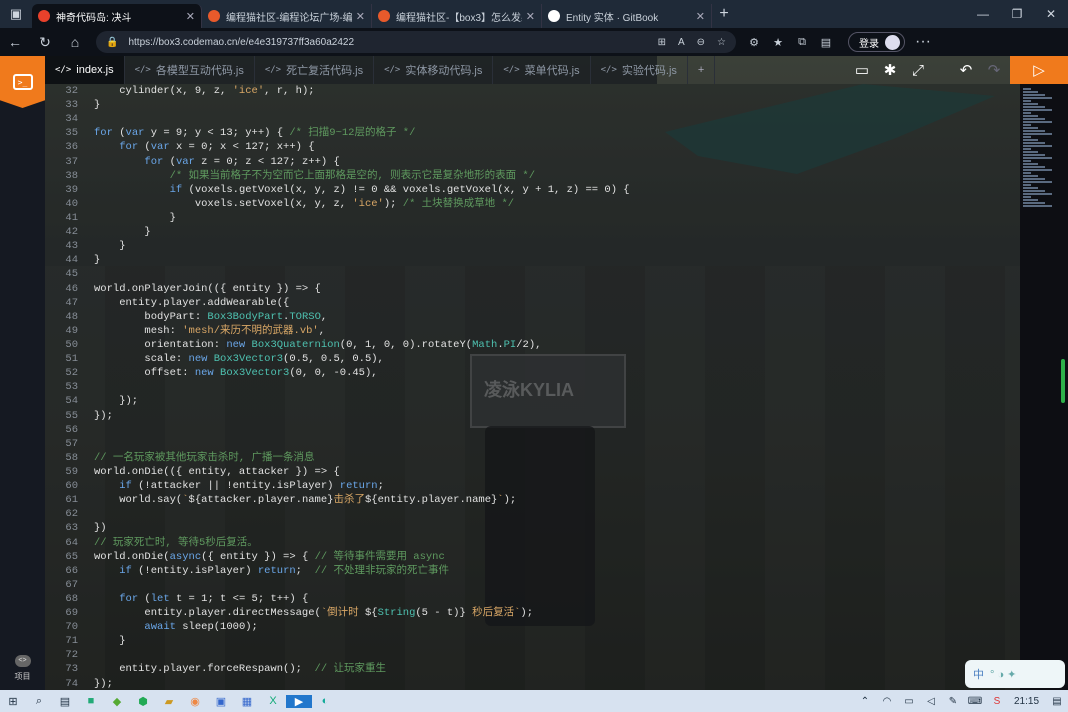 Image resolution: width=1068 pixels, height=712 pixels. What do you see at coordinates (532, 246) in the screenshot?
I see `code-line: 43 }` at bounding box center [532, 246].